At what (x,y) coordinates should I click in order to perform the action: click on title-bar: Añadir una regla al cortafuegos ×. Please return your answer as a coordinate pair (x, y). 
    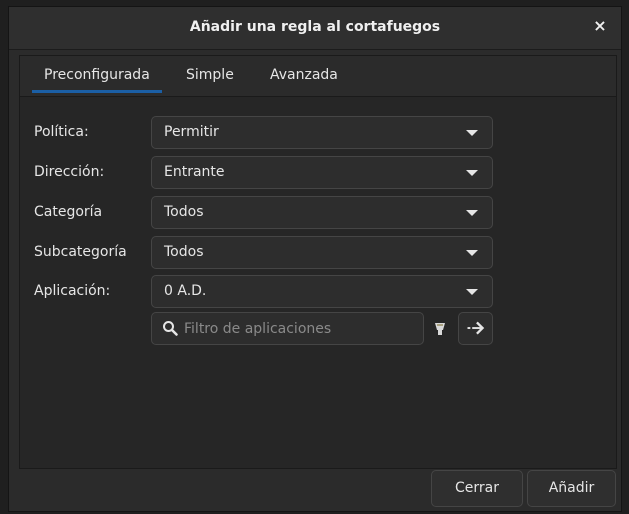
    Looking at the image, I should click on (315, 28).